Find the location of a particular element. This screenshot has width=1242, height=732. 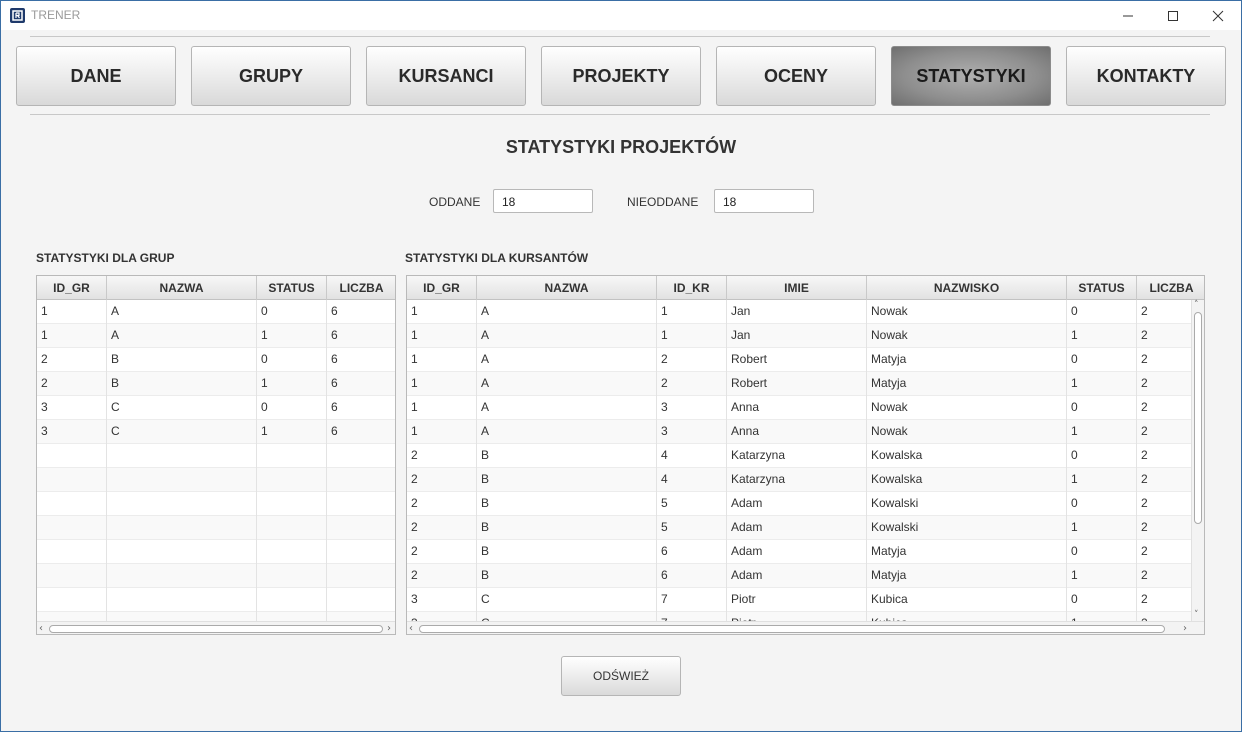

table-row: 2 B 5 Adam Kowalski 1 2 is located at coordinates (805, 528).